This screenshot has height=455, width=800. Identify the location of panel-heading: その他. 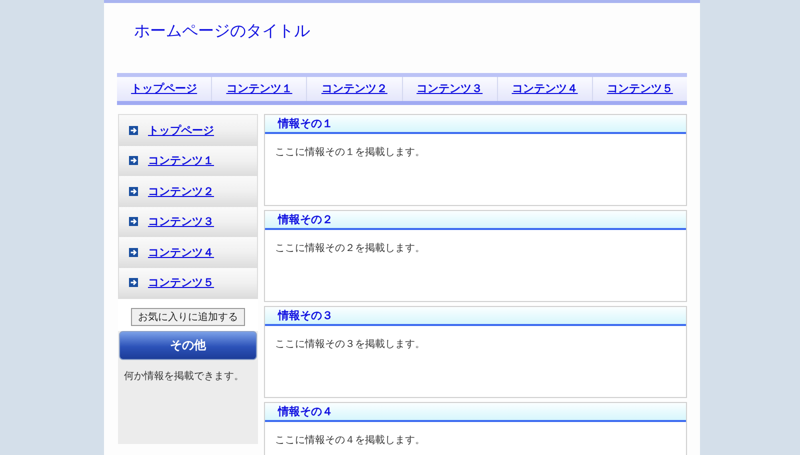
(188, 345).